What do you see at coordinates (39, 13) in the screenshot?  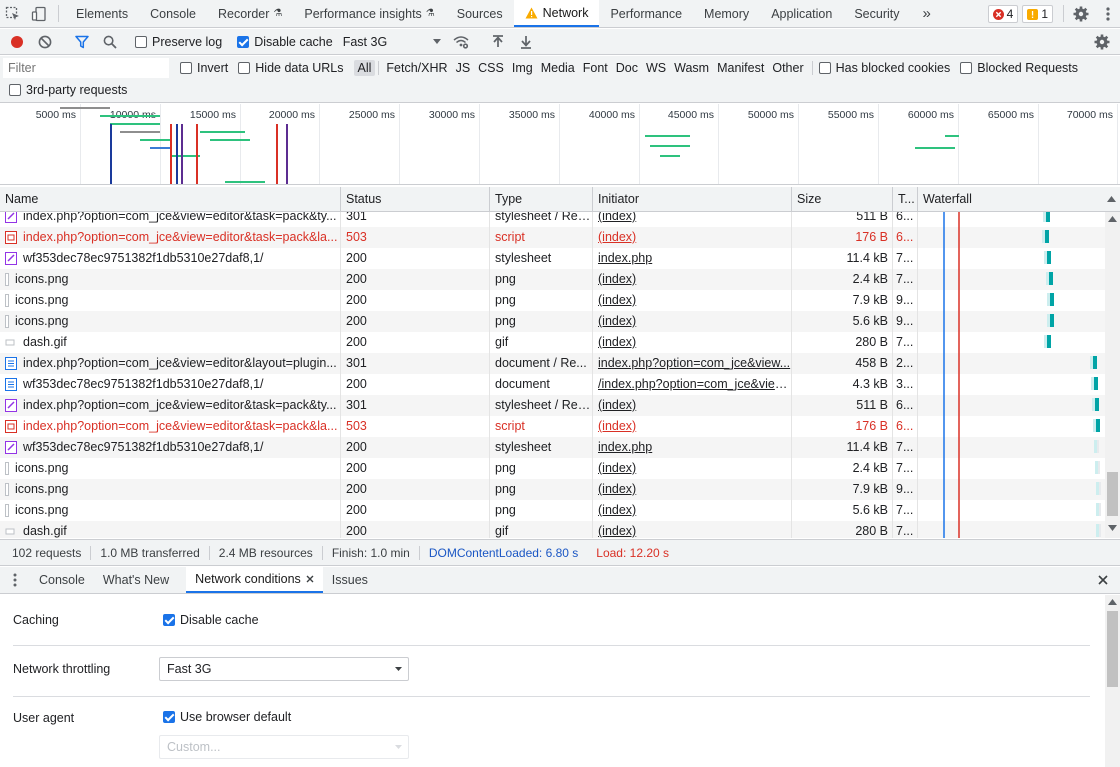 I see `device-toolbar-icon` at bounding box center [39, 13].